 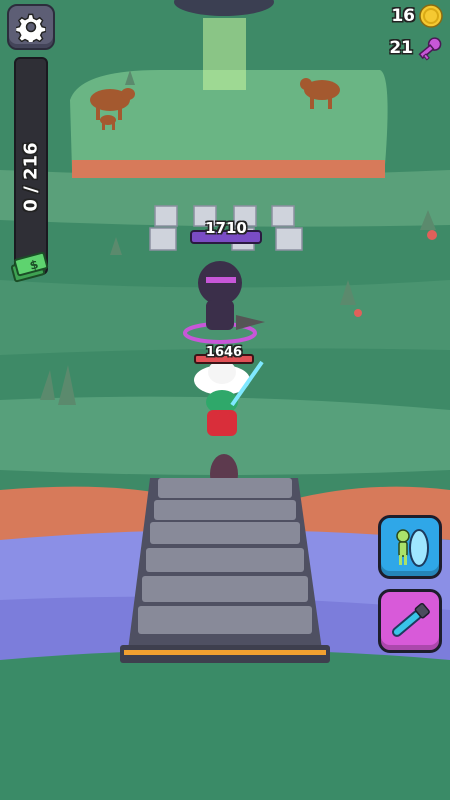 I want to click on laser-sword-ability-button, so click(x=410, y=621).